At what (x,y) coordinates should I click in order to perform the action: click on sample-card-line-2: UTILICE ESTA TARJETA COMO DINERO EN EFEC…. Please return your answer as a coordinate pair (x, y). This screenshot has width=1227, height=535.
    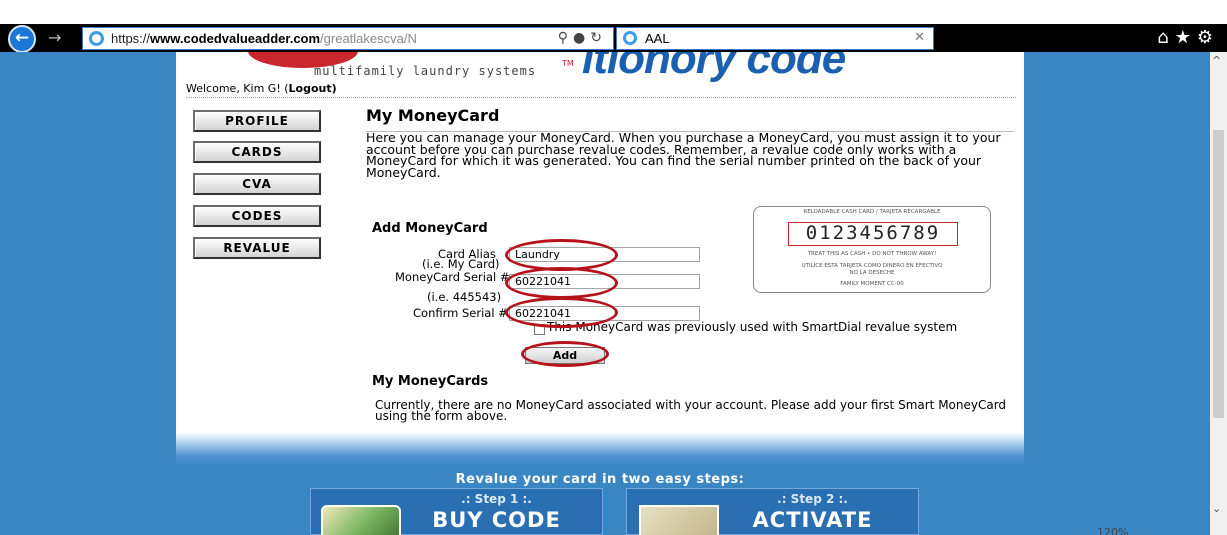
    Looking at the image, I should click on (872, 266).